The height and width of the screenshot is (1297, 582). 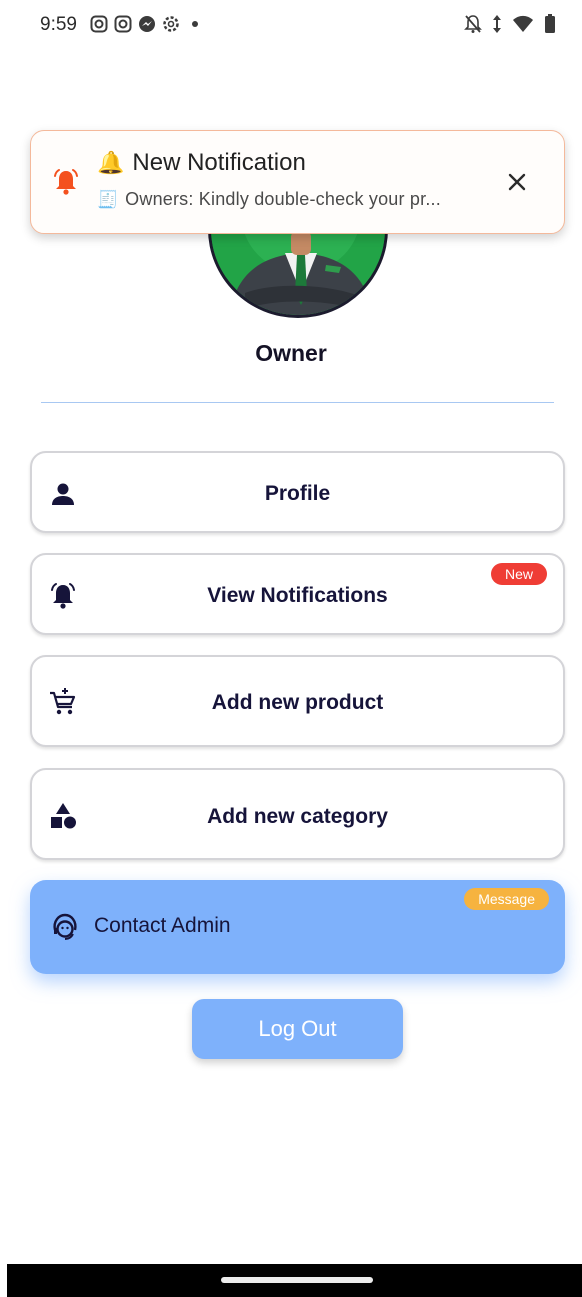 I want to click on profile-button-label: Profile, so click(x=297, y=493).